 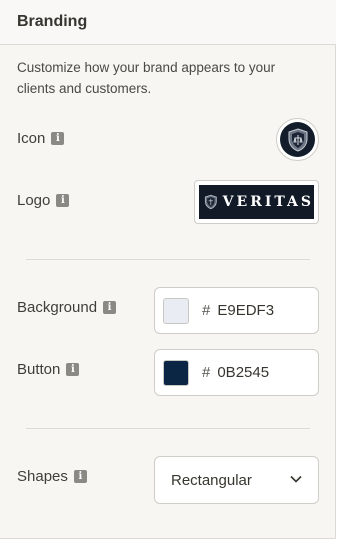 I want to click on background-label: Background, so click(x=57, y=307).